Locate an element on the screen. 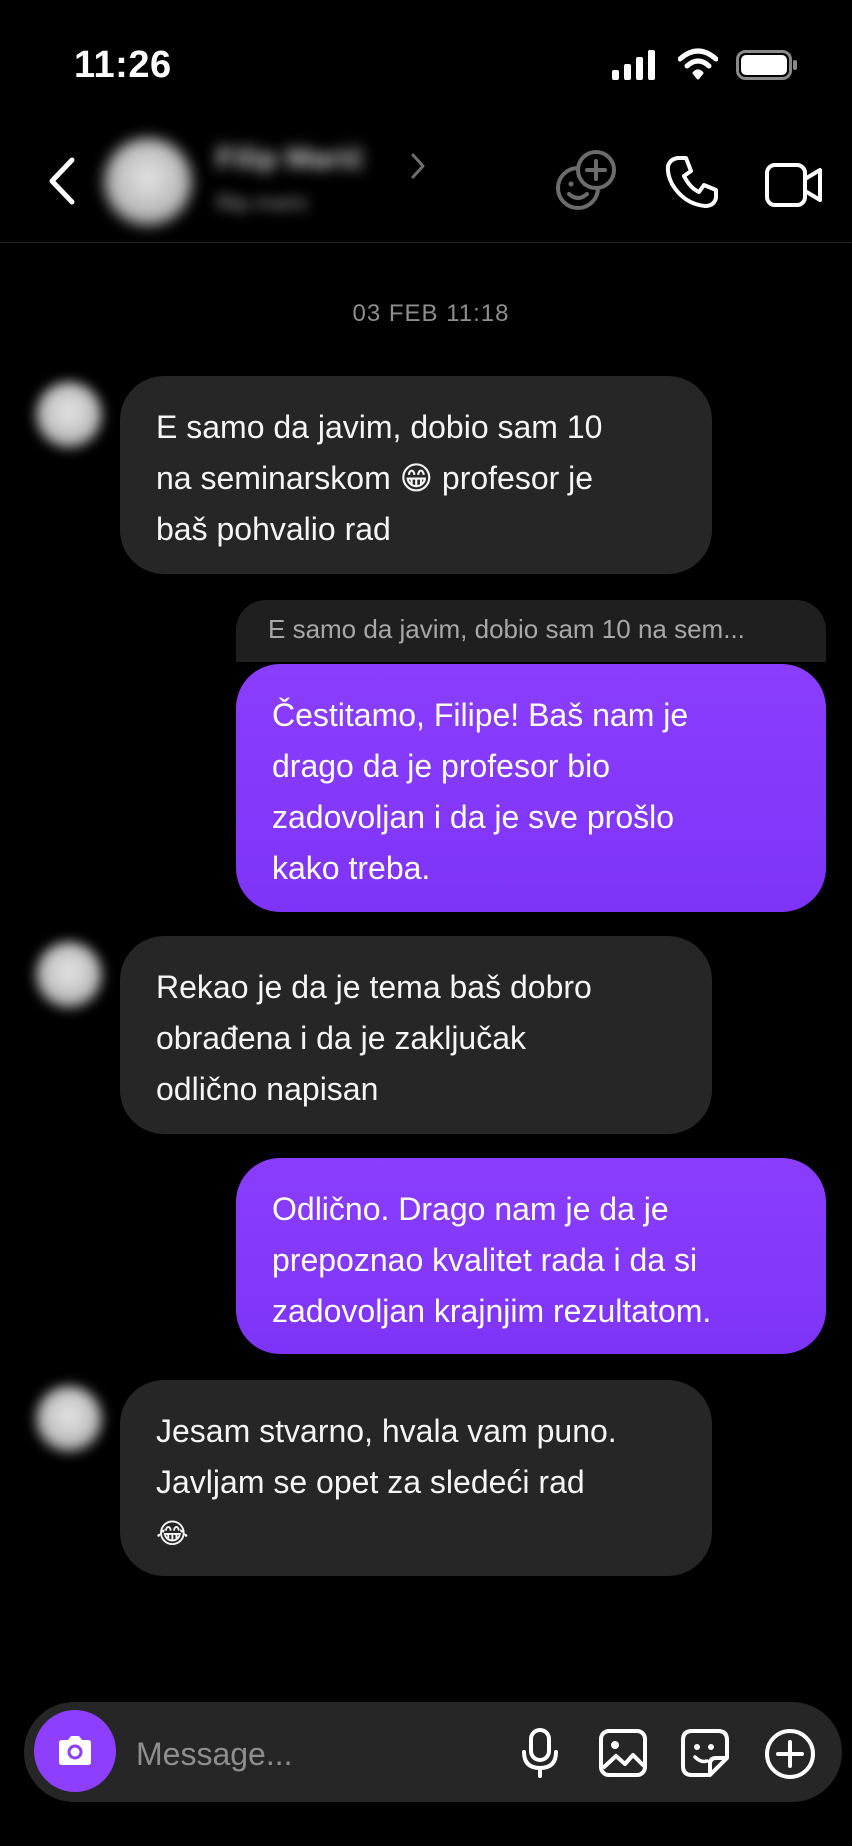  message-line: Javljam se opet za sledeći rad is located at coordinates (370, 1482).